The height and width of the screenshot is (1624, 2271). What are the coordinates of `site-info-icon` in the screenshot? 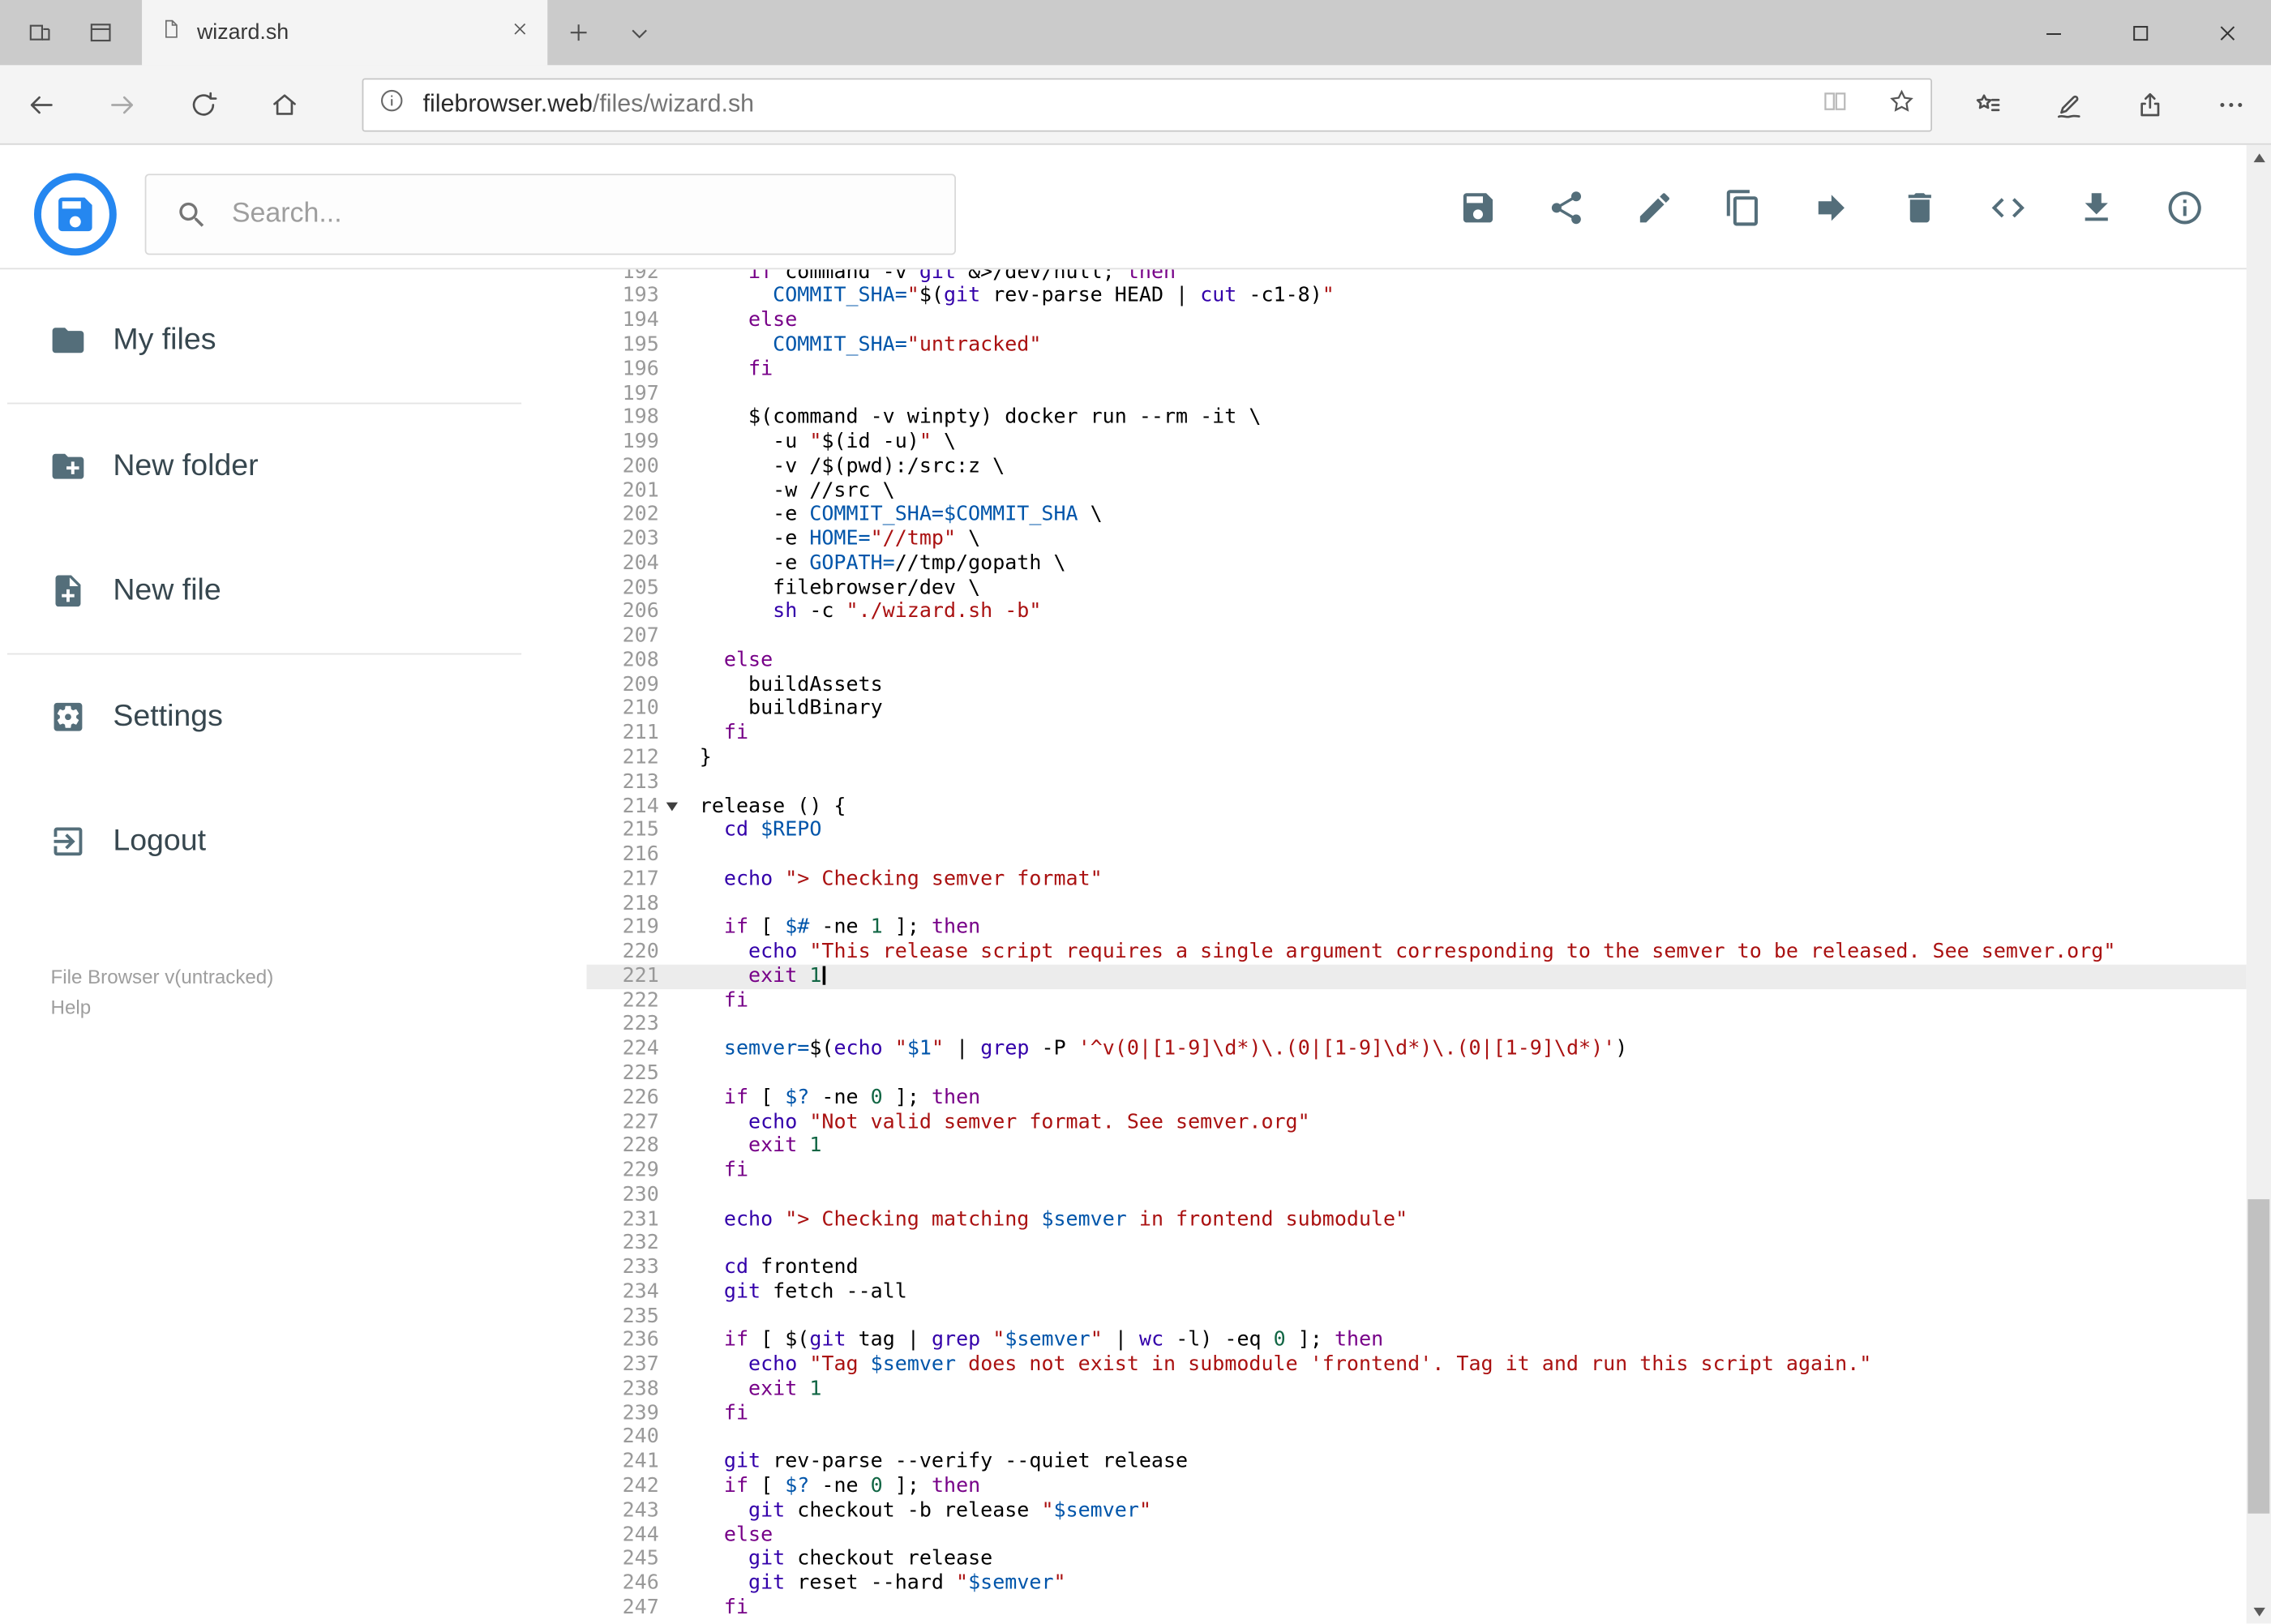 It's located at (391, 105).